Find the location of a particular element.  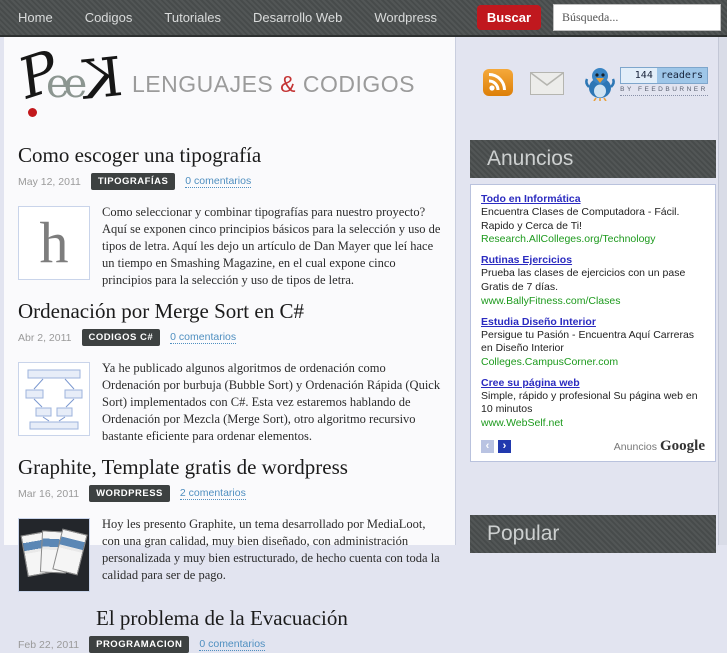

ads-by-google: Anuncios Google is located at coordinates (659, 446).